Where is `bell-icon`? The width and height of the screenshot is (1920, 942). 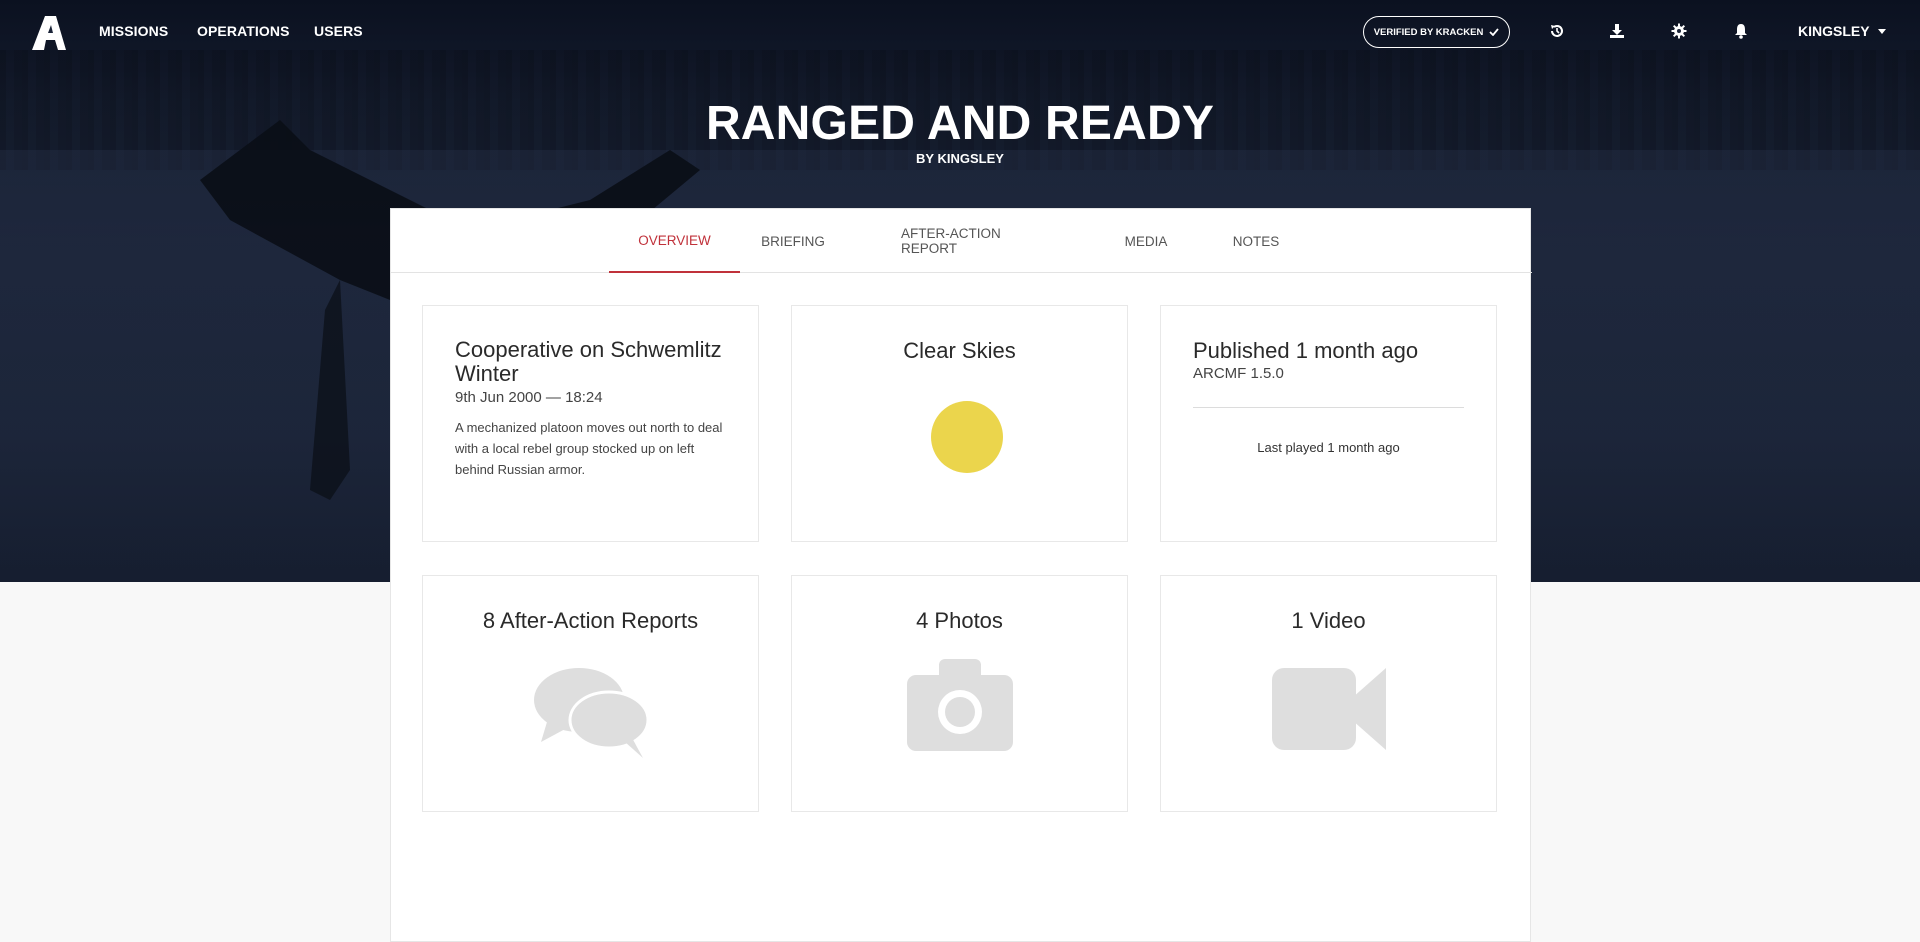 bell-icon is located at coordinates (1741, 31).